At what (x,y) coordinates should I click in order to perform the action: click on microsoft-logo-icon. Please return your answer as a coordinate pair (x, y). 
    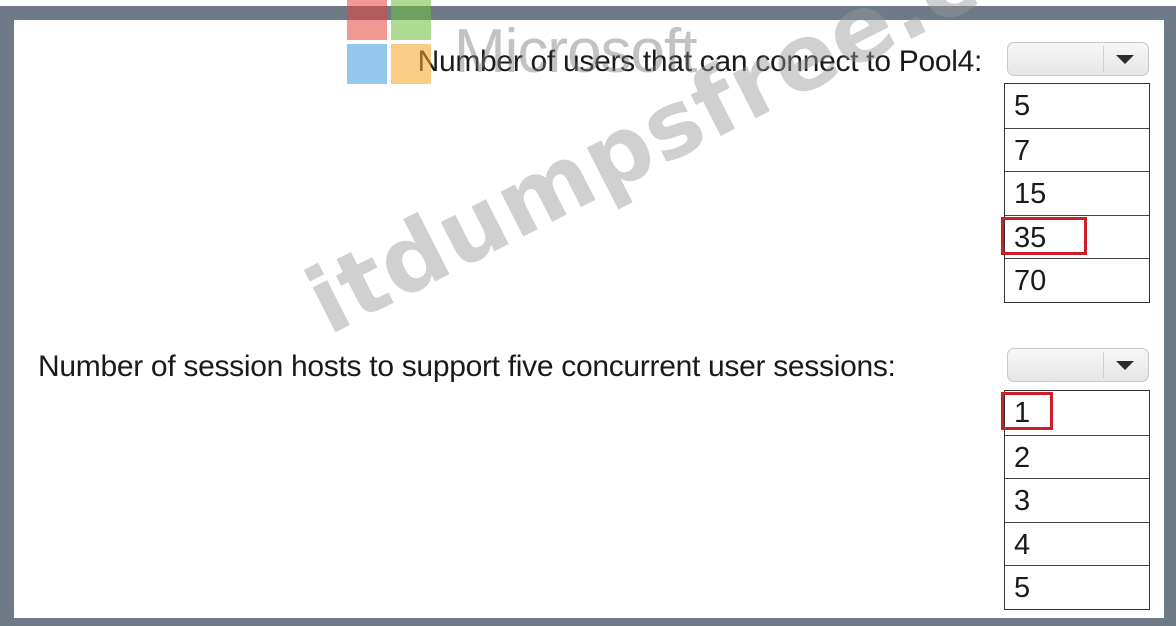
    Looking at the image, I should click on (397, 45).